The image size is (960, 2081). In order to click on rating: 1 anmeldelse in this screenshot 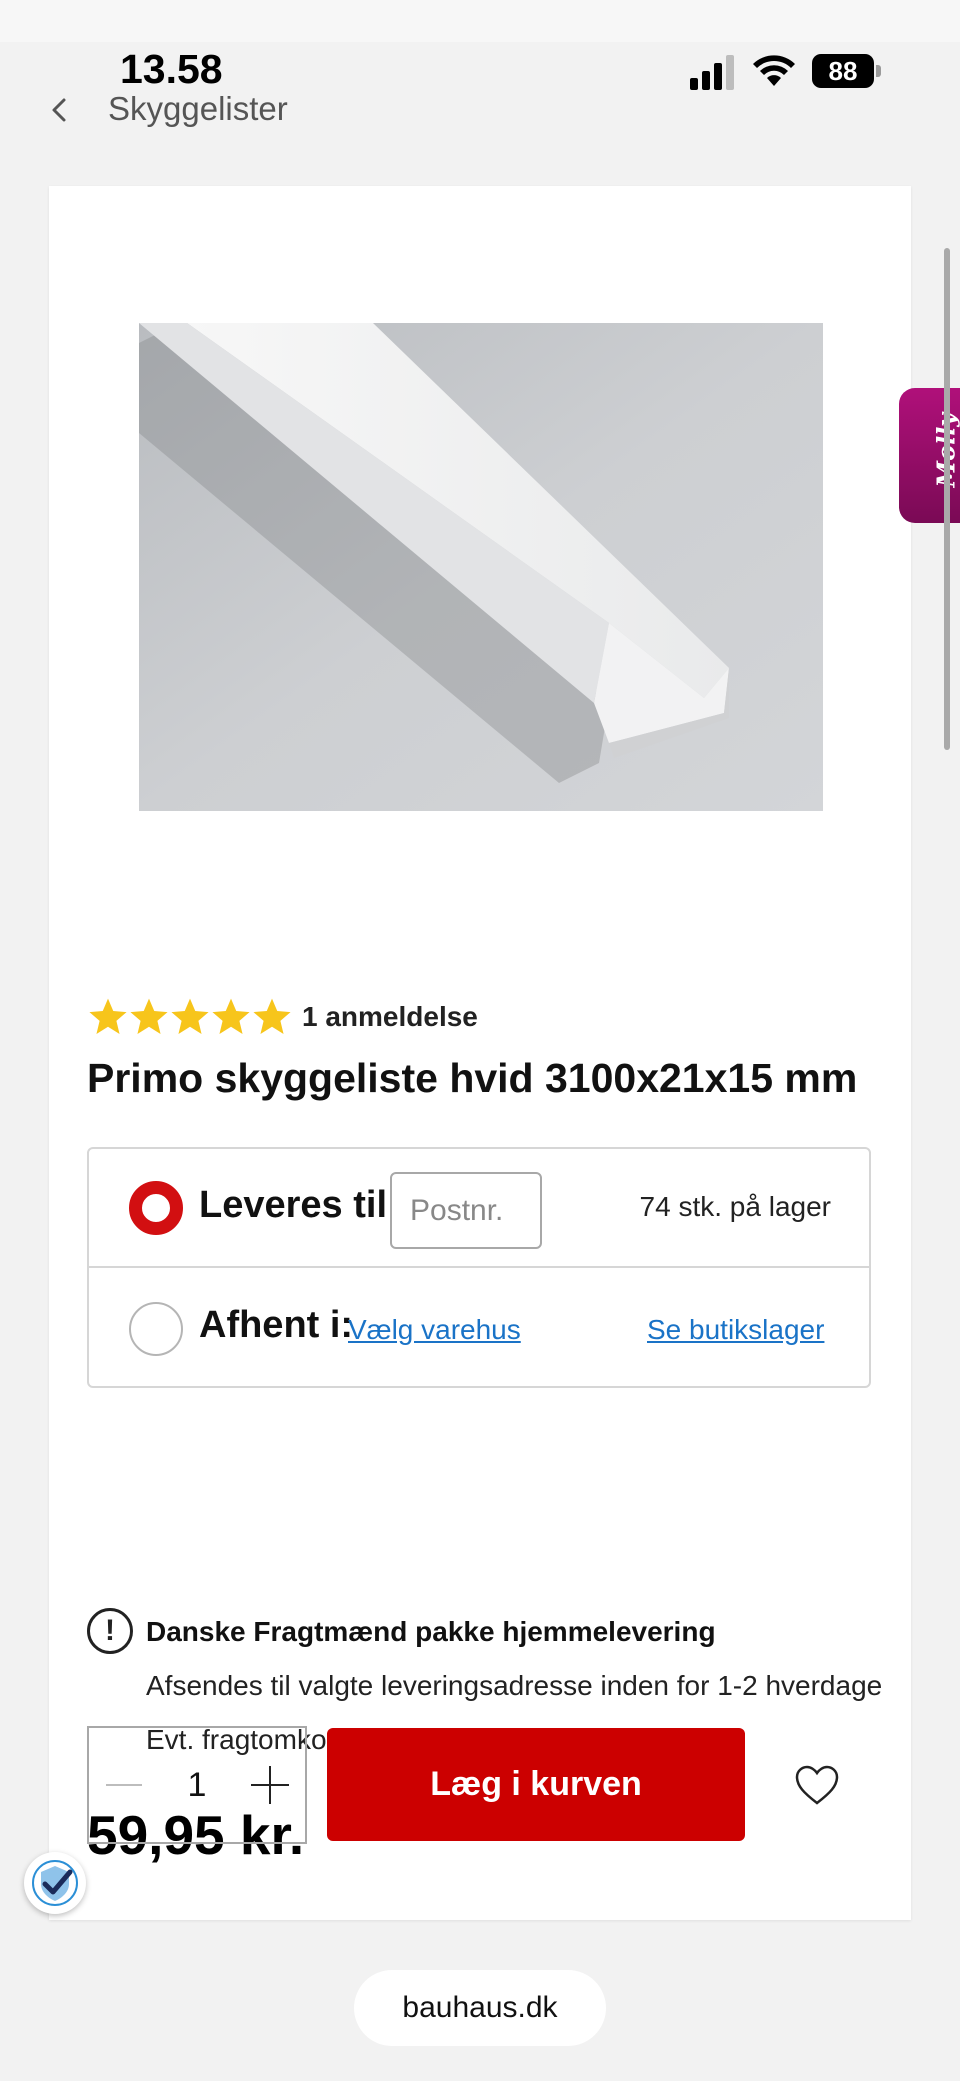, I will do `click(282, 1017)`.